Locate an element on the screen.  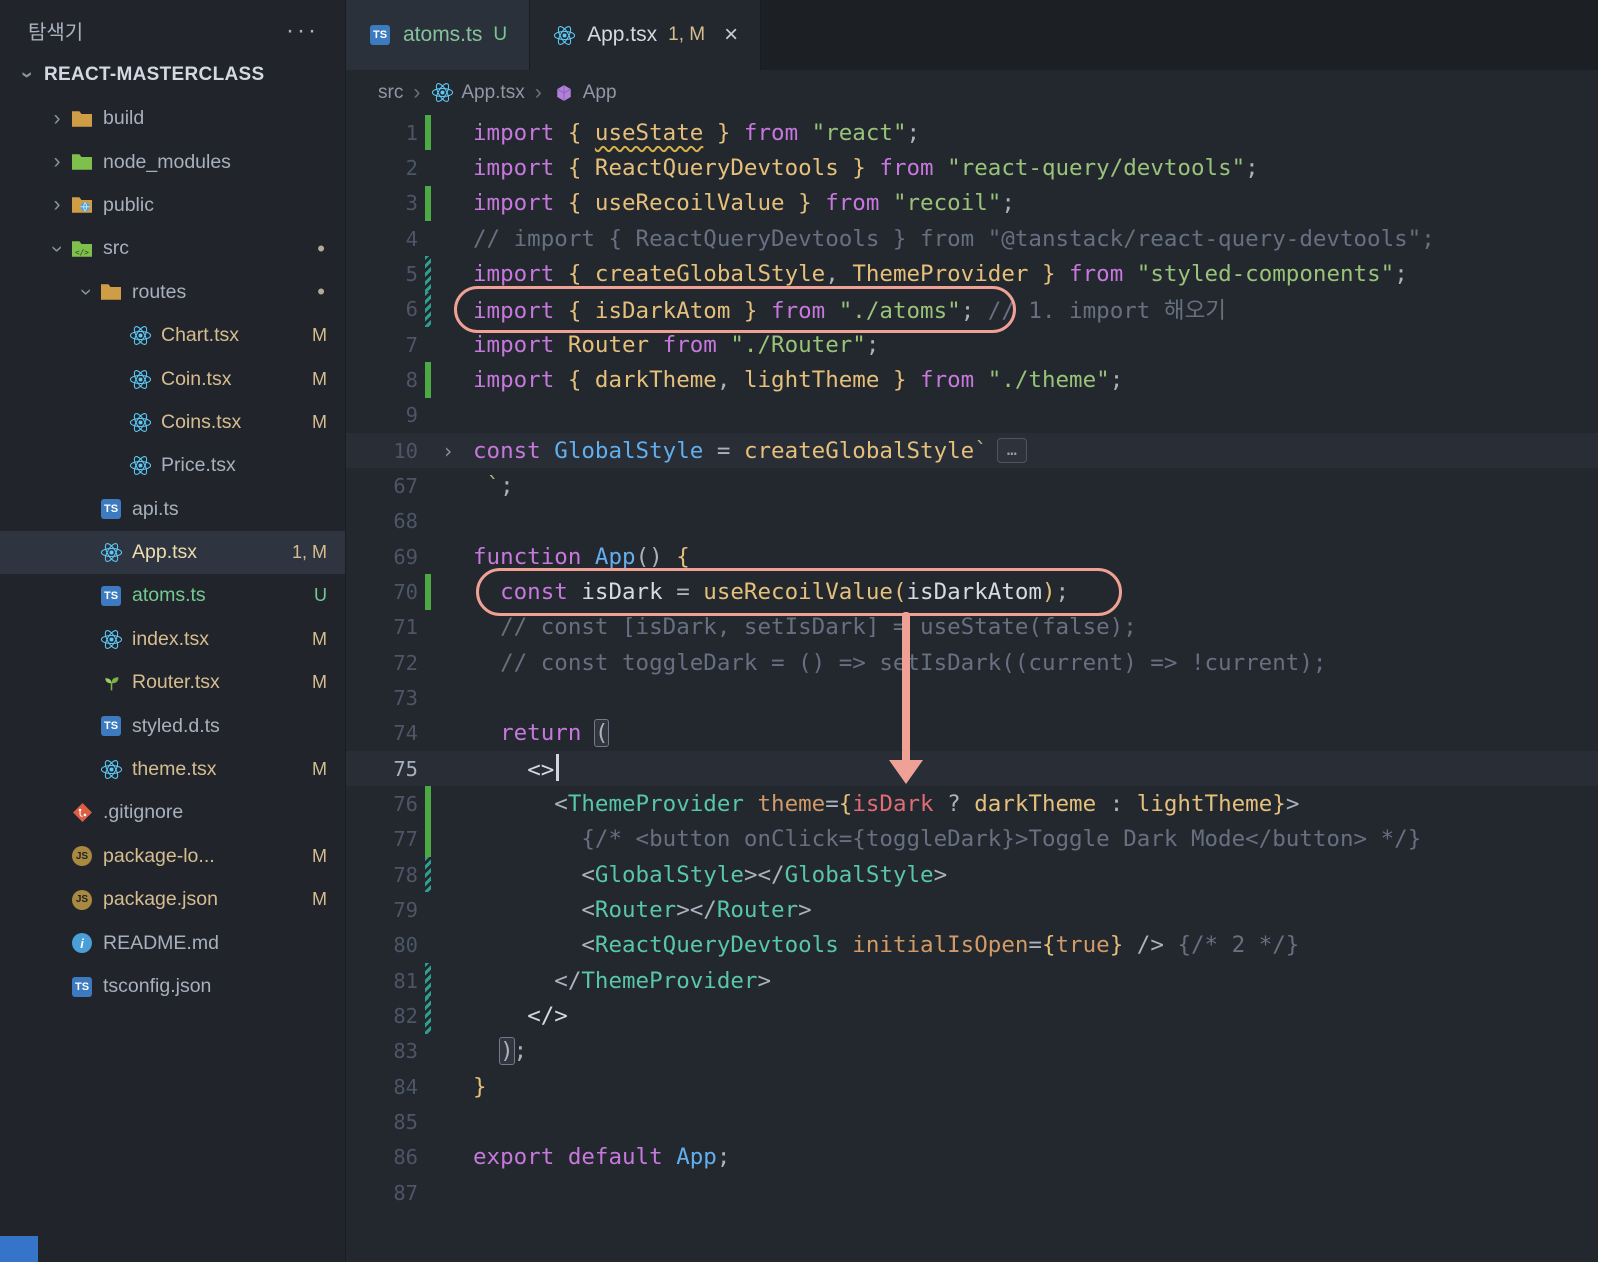
code-text: <Router></Router> is located at coordinates (696, 909).